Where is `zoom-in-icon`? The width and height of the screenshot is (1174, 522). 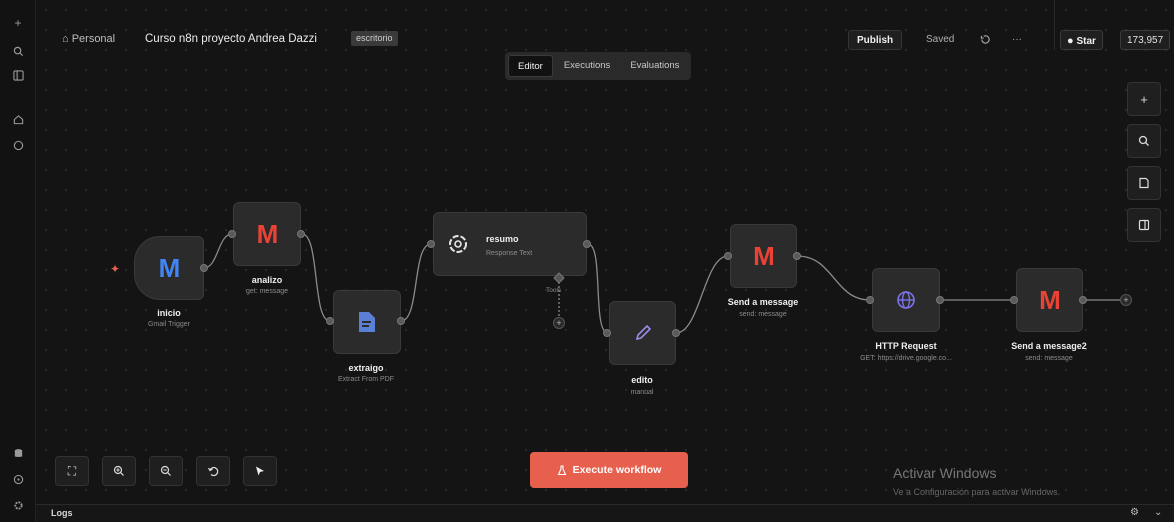
zoom-in-icon is located at coordinates (118, 470).